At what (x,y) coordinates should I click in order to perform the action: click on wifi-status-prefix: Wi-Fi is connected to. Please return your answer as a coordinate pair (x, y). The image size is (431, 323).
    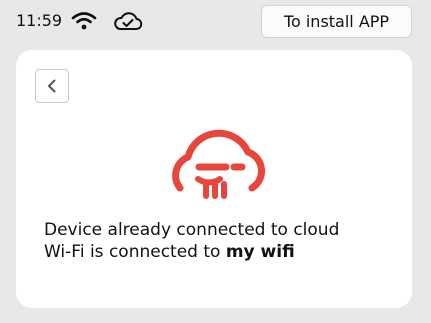
    Looking at the image, I should click on (135, 252).